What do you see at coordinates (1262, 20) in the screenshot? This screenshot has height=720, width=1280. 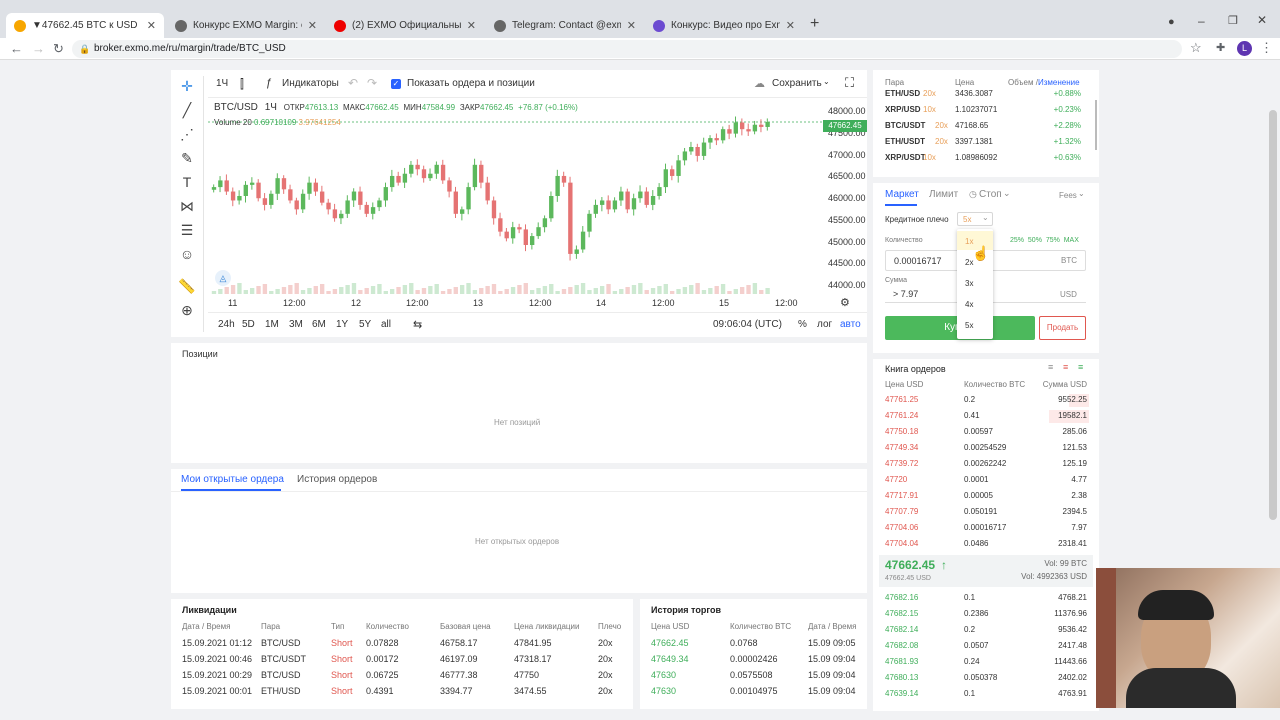 I see `close-window-button: ✕` at bounding box center [1262, 20].